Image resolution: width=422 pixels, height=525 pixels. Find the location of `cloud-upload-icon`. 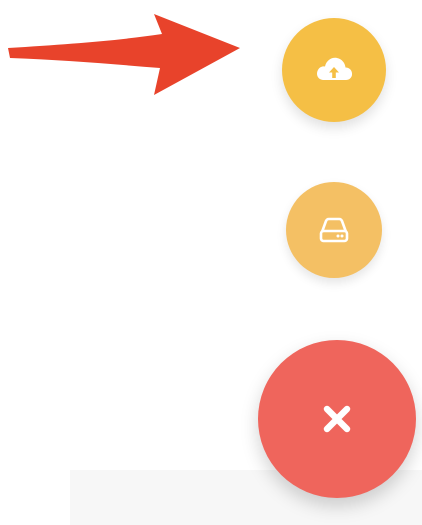

cloud-upload-icon is located at coordinates (334, 70).